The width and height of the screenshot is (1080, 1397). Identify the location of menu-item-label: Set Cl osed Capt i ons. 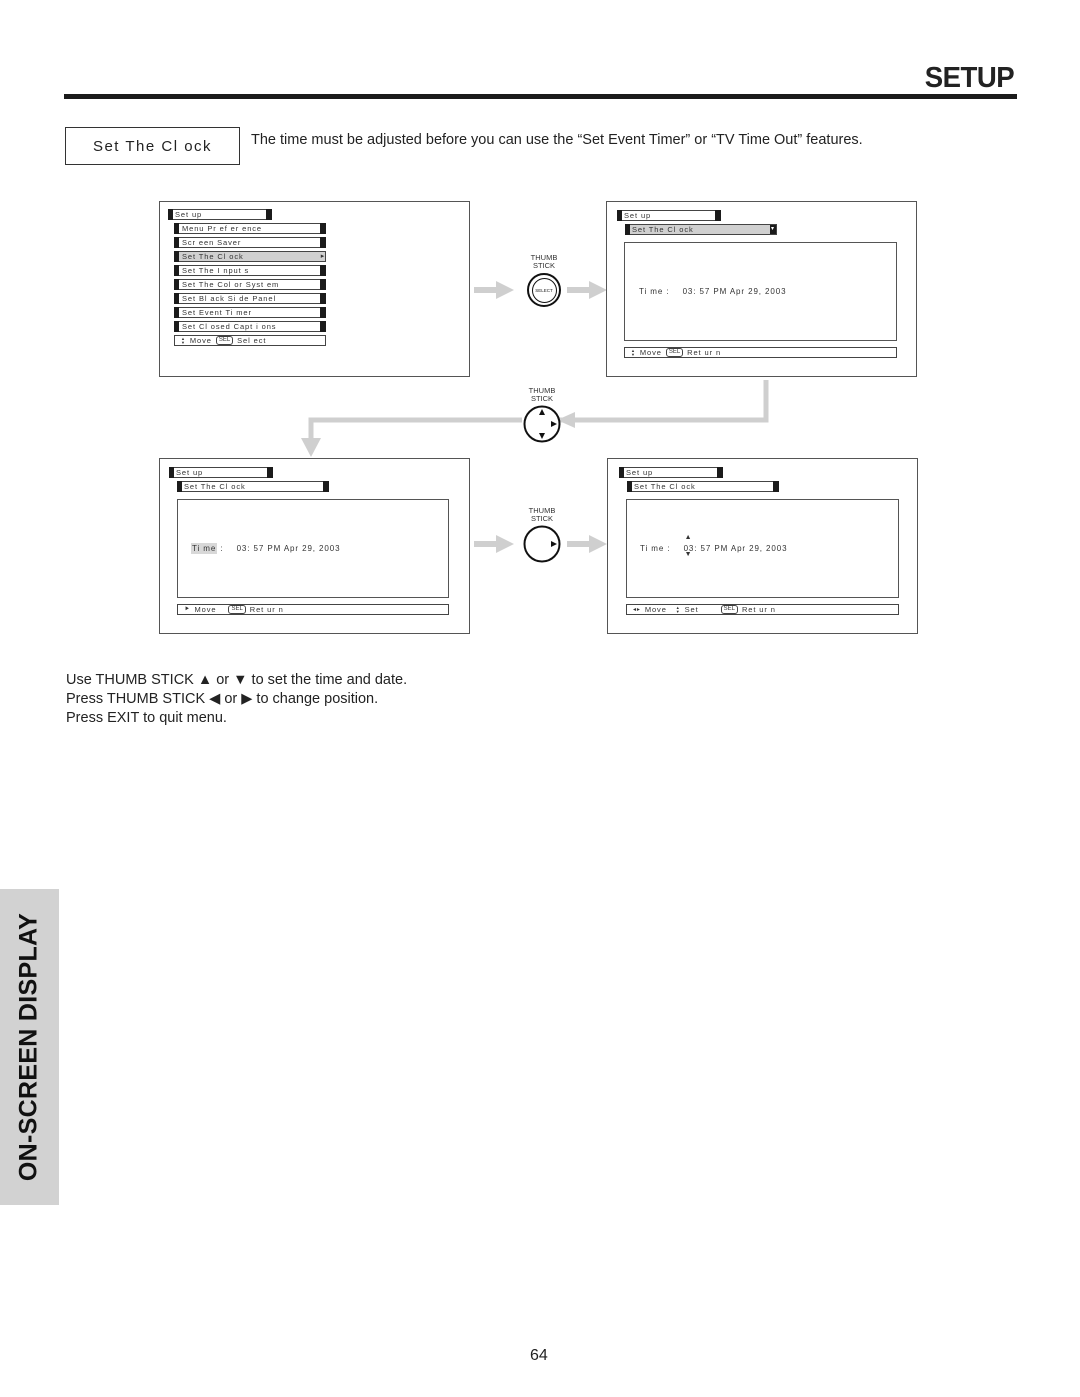
(229, 326).